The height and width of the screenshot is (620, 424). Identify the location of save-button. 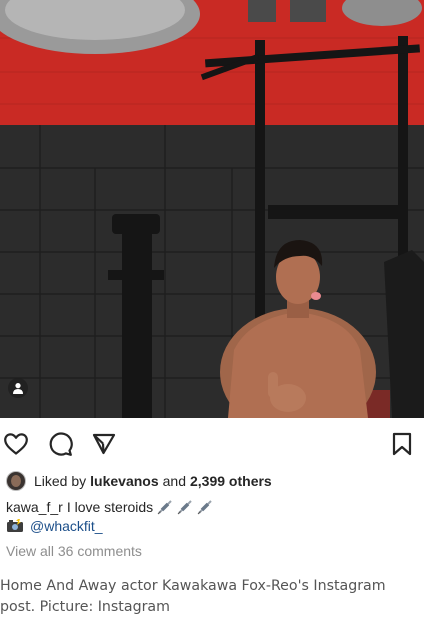
(402, 444).